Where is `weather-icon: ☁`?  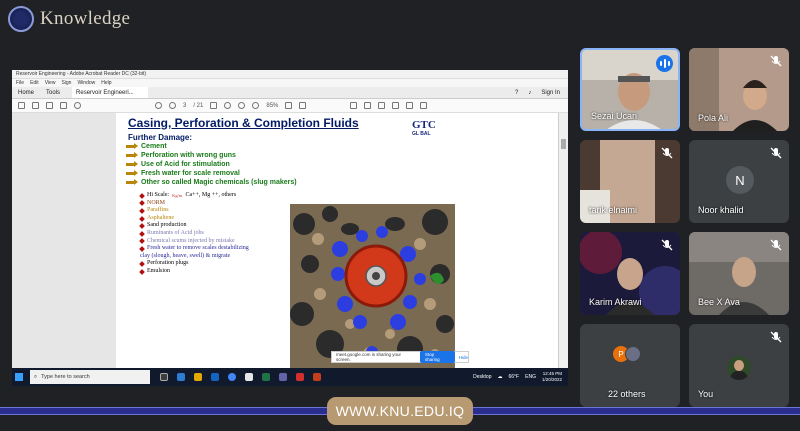
weather-icon: ☁ is located at coordinates (500, 377).